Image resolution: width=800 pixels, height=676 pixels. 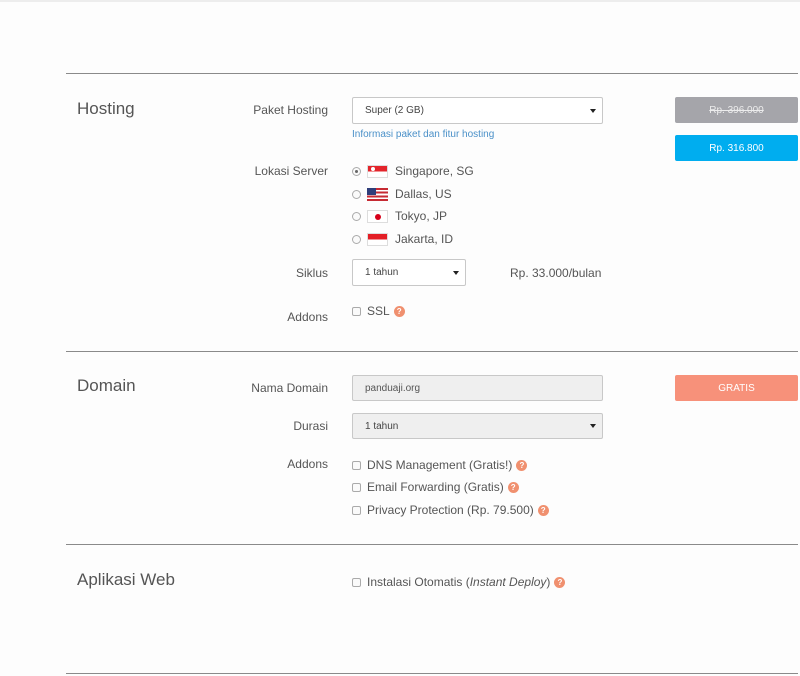 What do you see at coordinates (382, 272) in the screenshot?
I see `siklus-value: 1 tahun` at bounding box center [382, 272].